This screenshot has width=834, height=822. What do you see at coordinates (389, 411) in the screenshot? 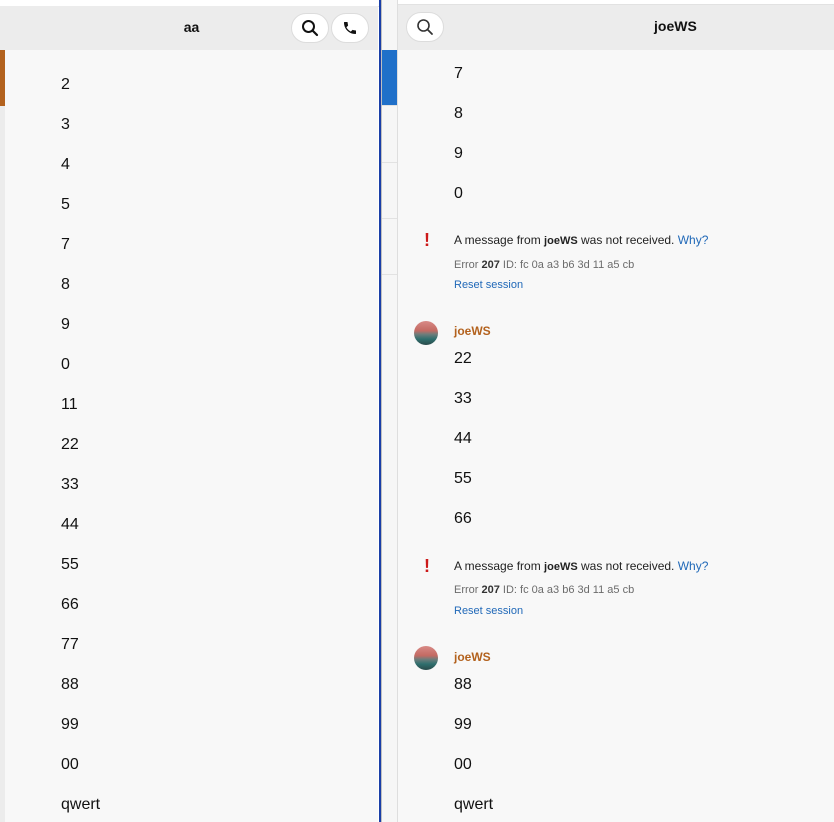
I see `conversation-list-edge` at bounding box center [389, 411].